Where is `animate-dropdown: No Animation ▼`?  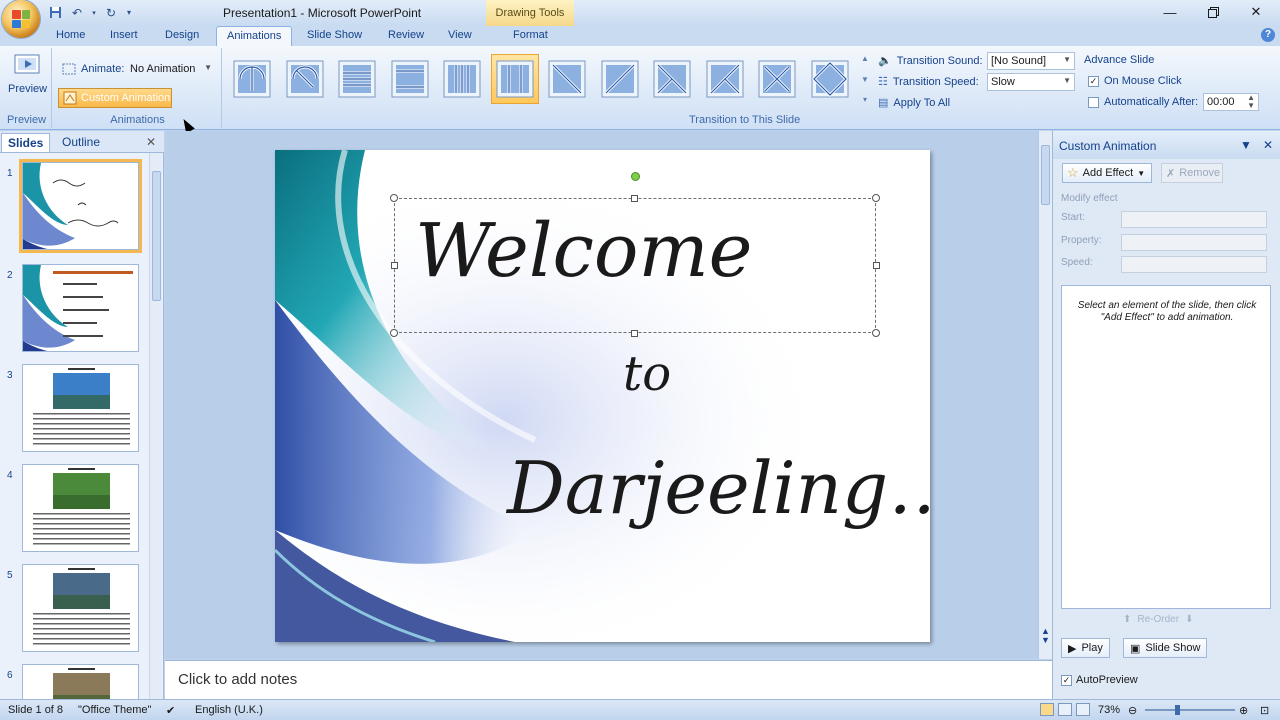 animate-dropdown: No Animation ▼ is located at coordinates (171, 69).